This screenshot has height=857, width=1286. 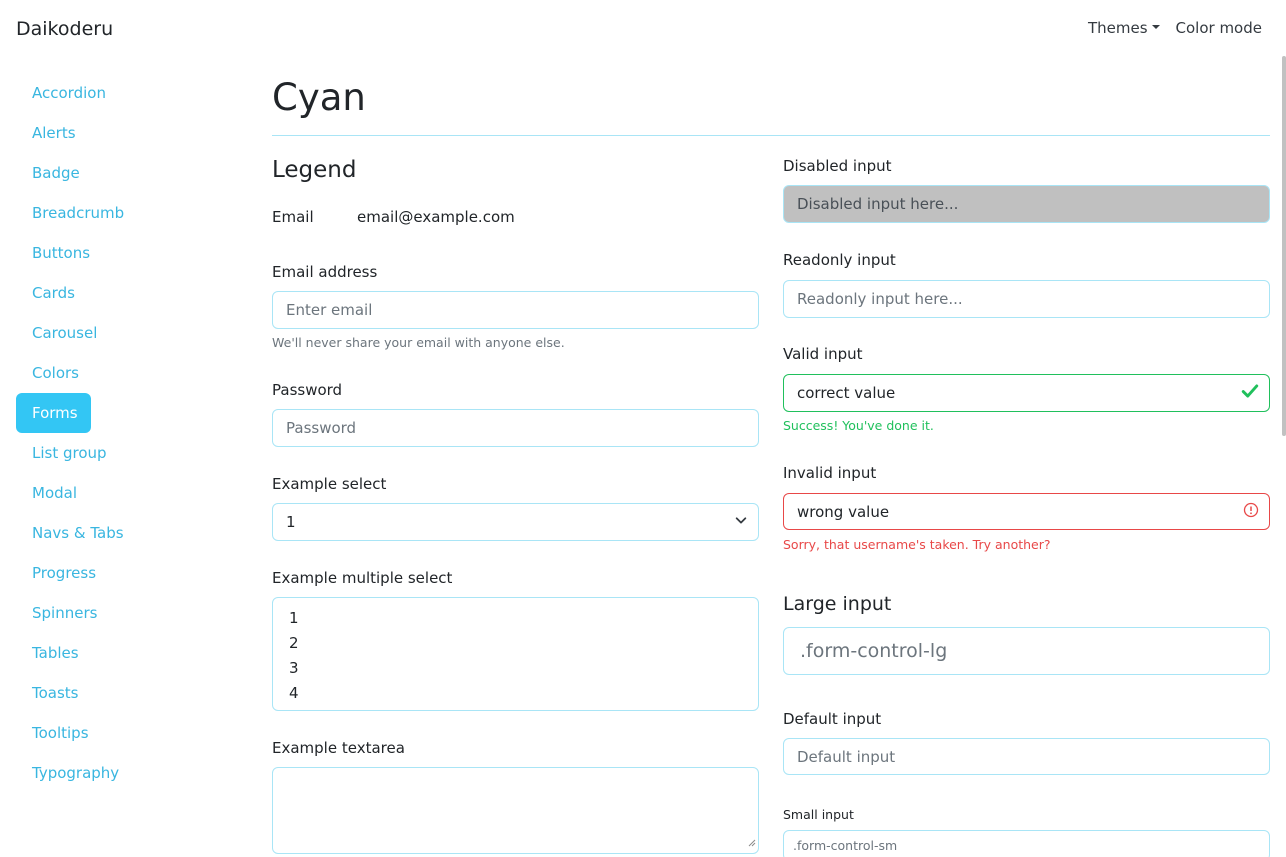 I want to click on themes-dropdown: Themes, so click(x=1124, y=28).